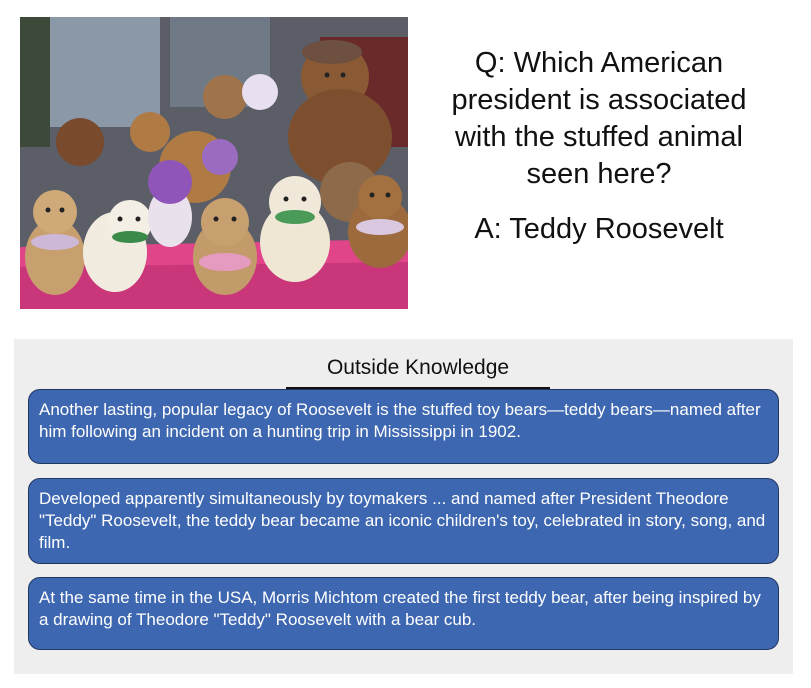 Image resolution: width=811 pixels, height=688 pixels. What do you see at coordinates (599, 229) in the screenshot?
I see `answer-text: A: Teddy Roosevelt` at bounding box center [599, 229].